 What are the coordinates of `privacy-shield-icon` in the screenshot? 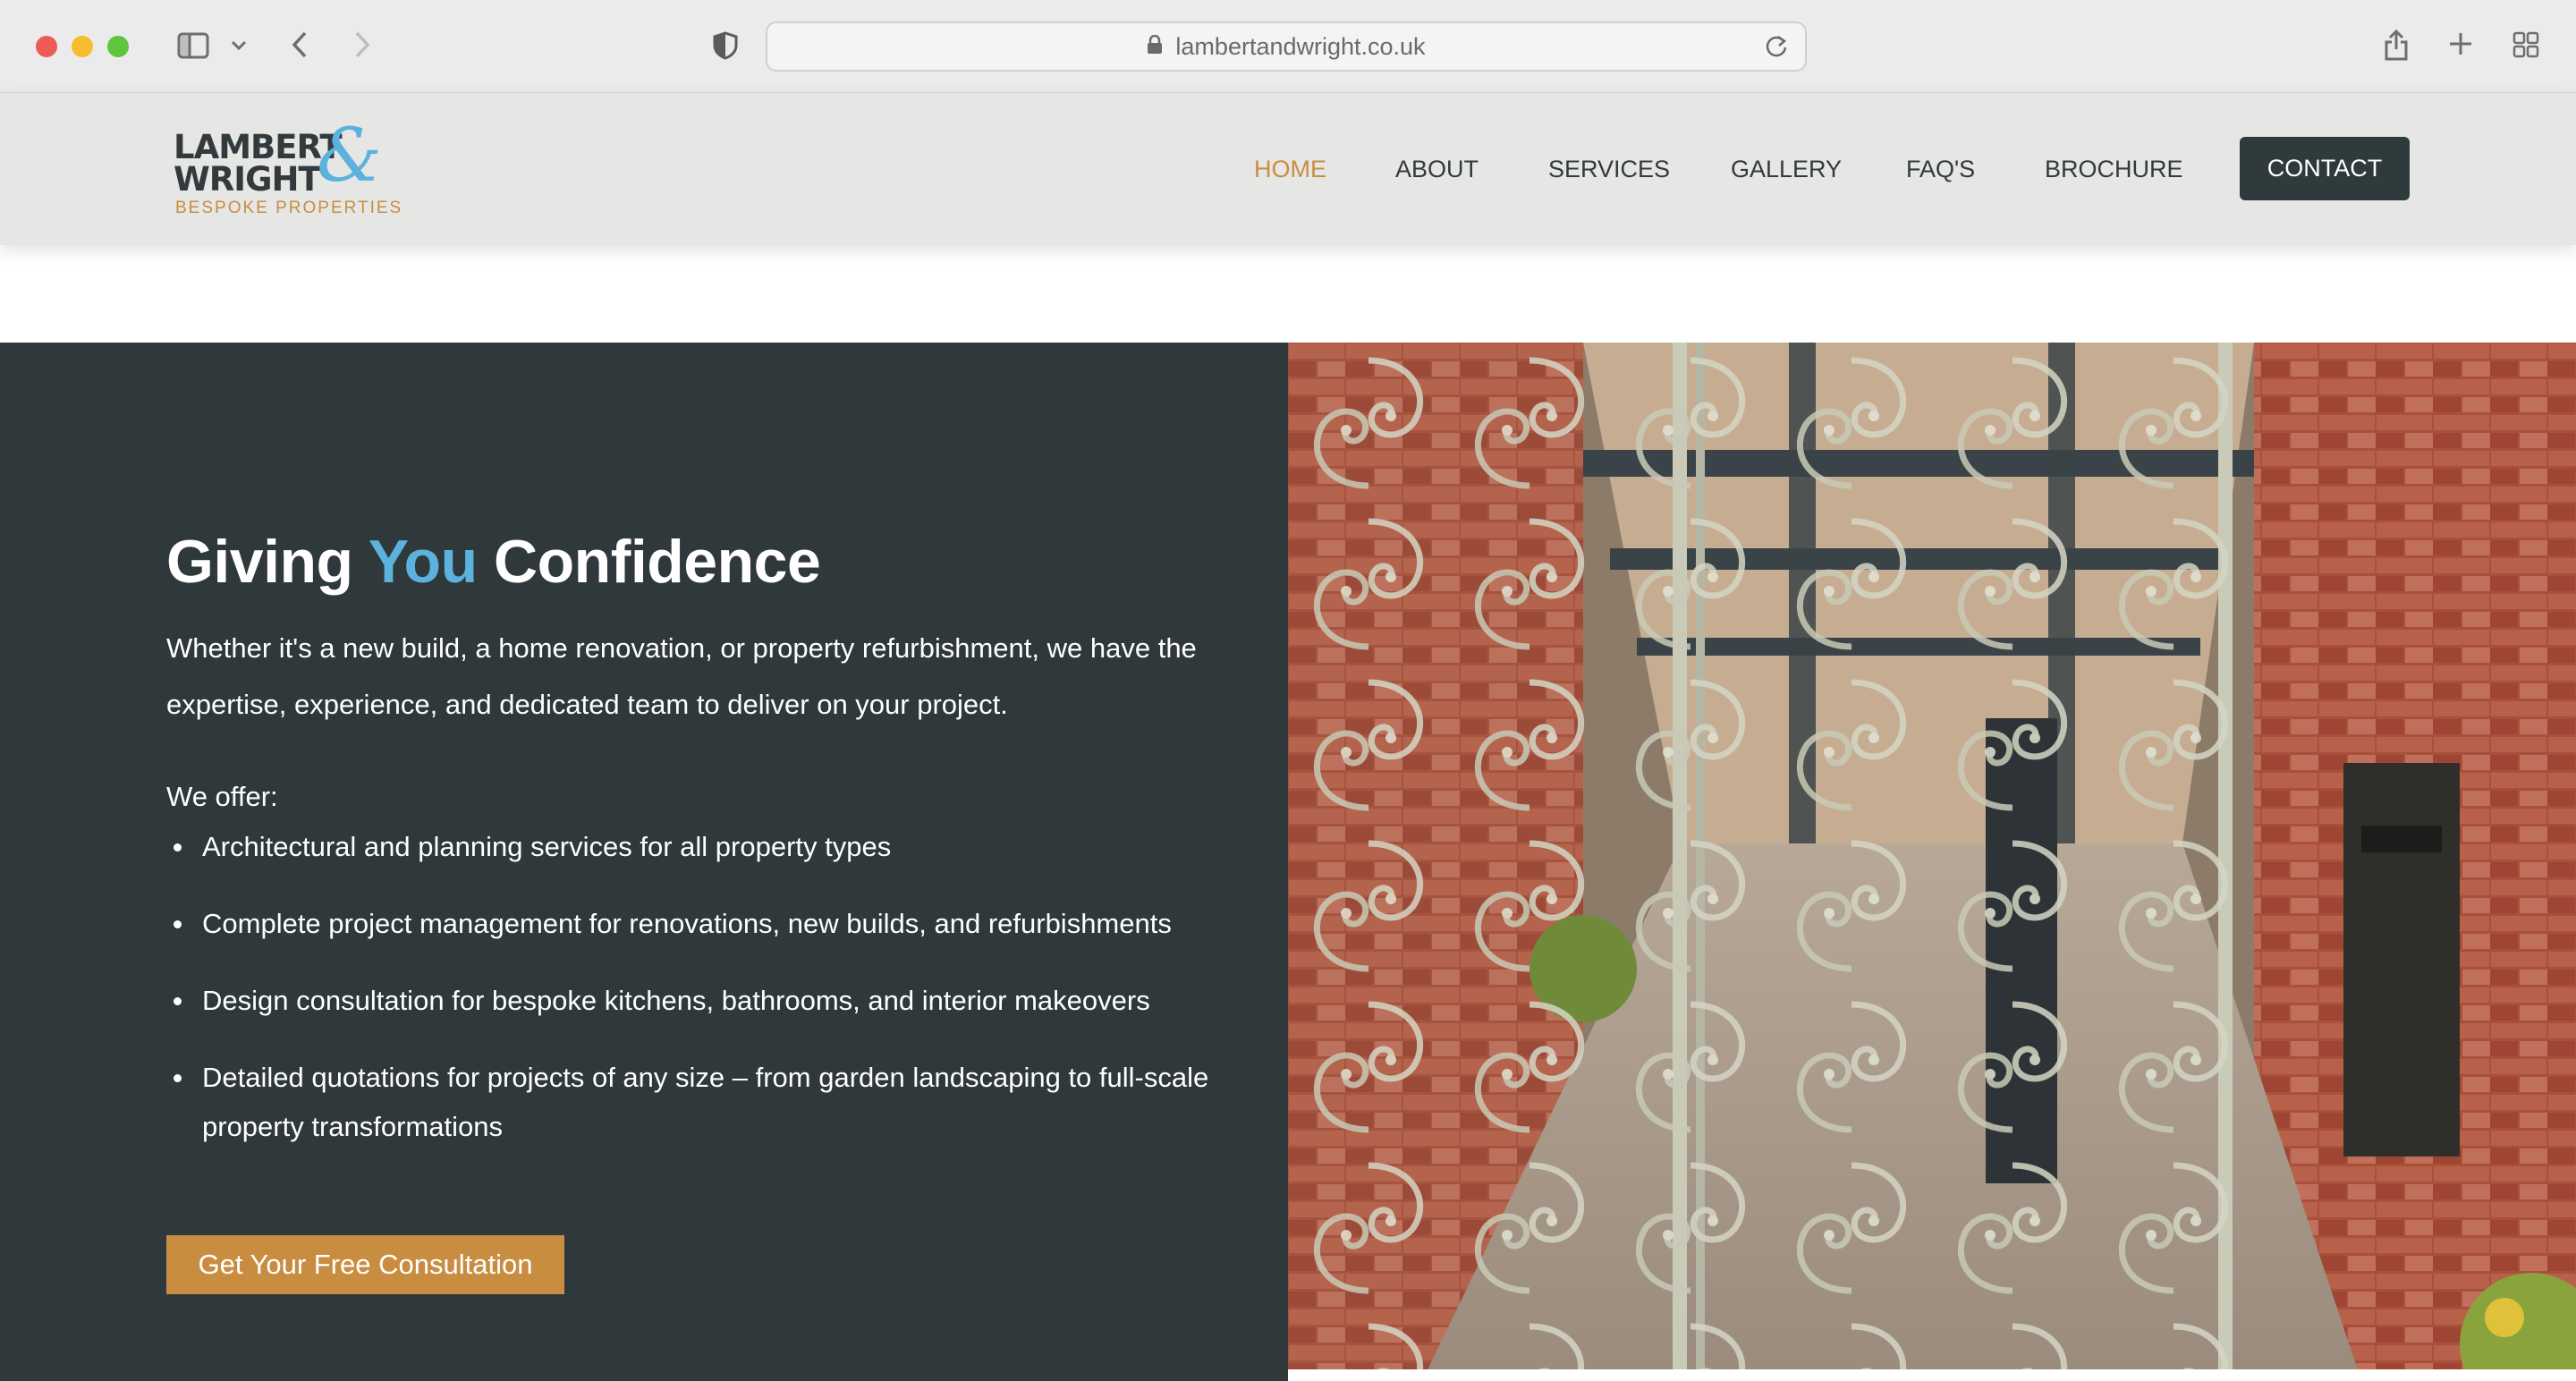 It's located at (725, 45).